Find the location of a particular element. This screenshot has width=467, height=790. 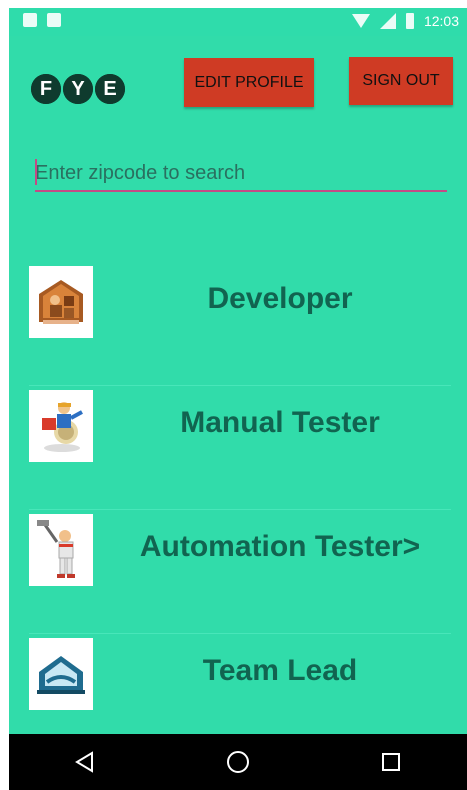

navigation-bar is located at coordinates (238, 762).